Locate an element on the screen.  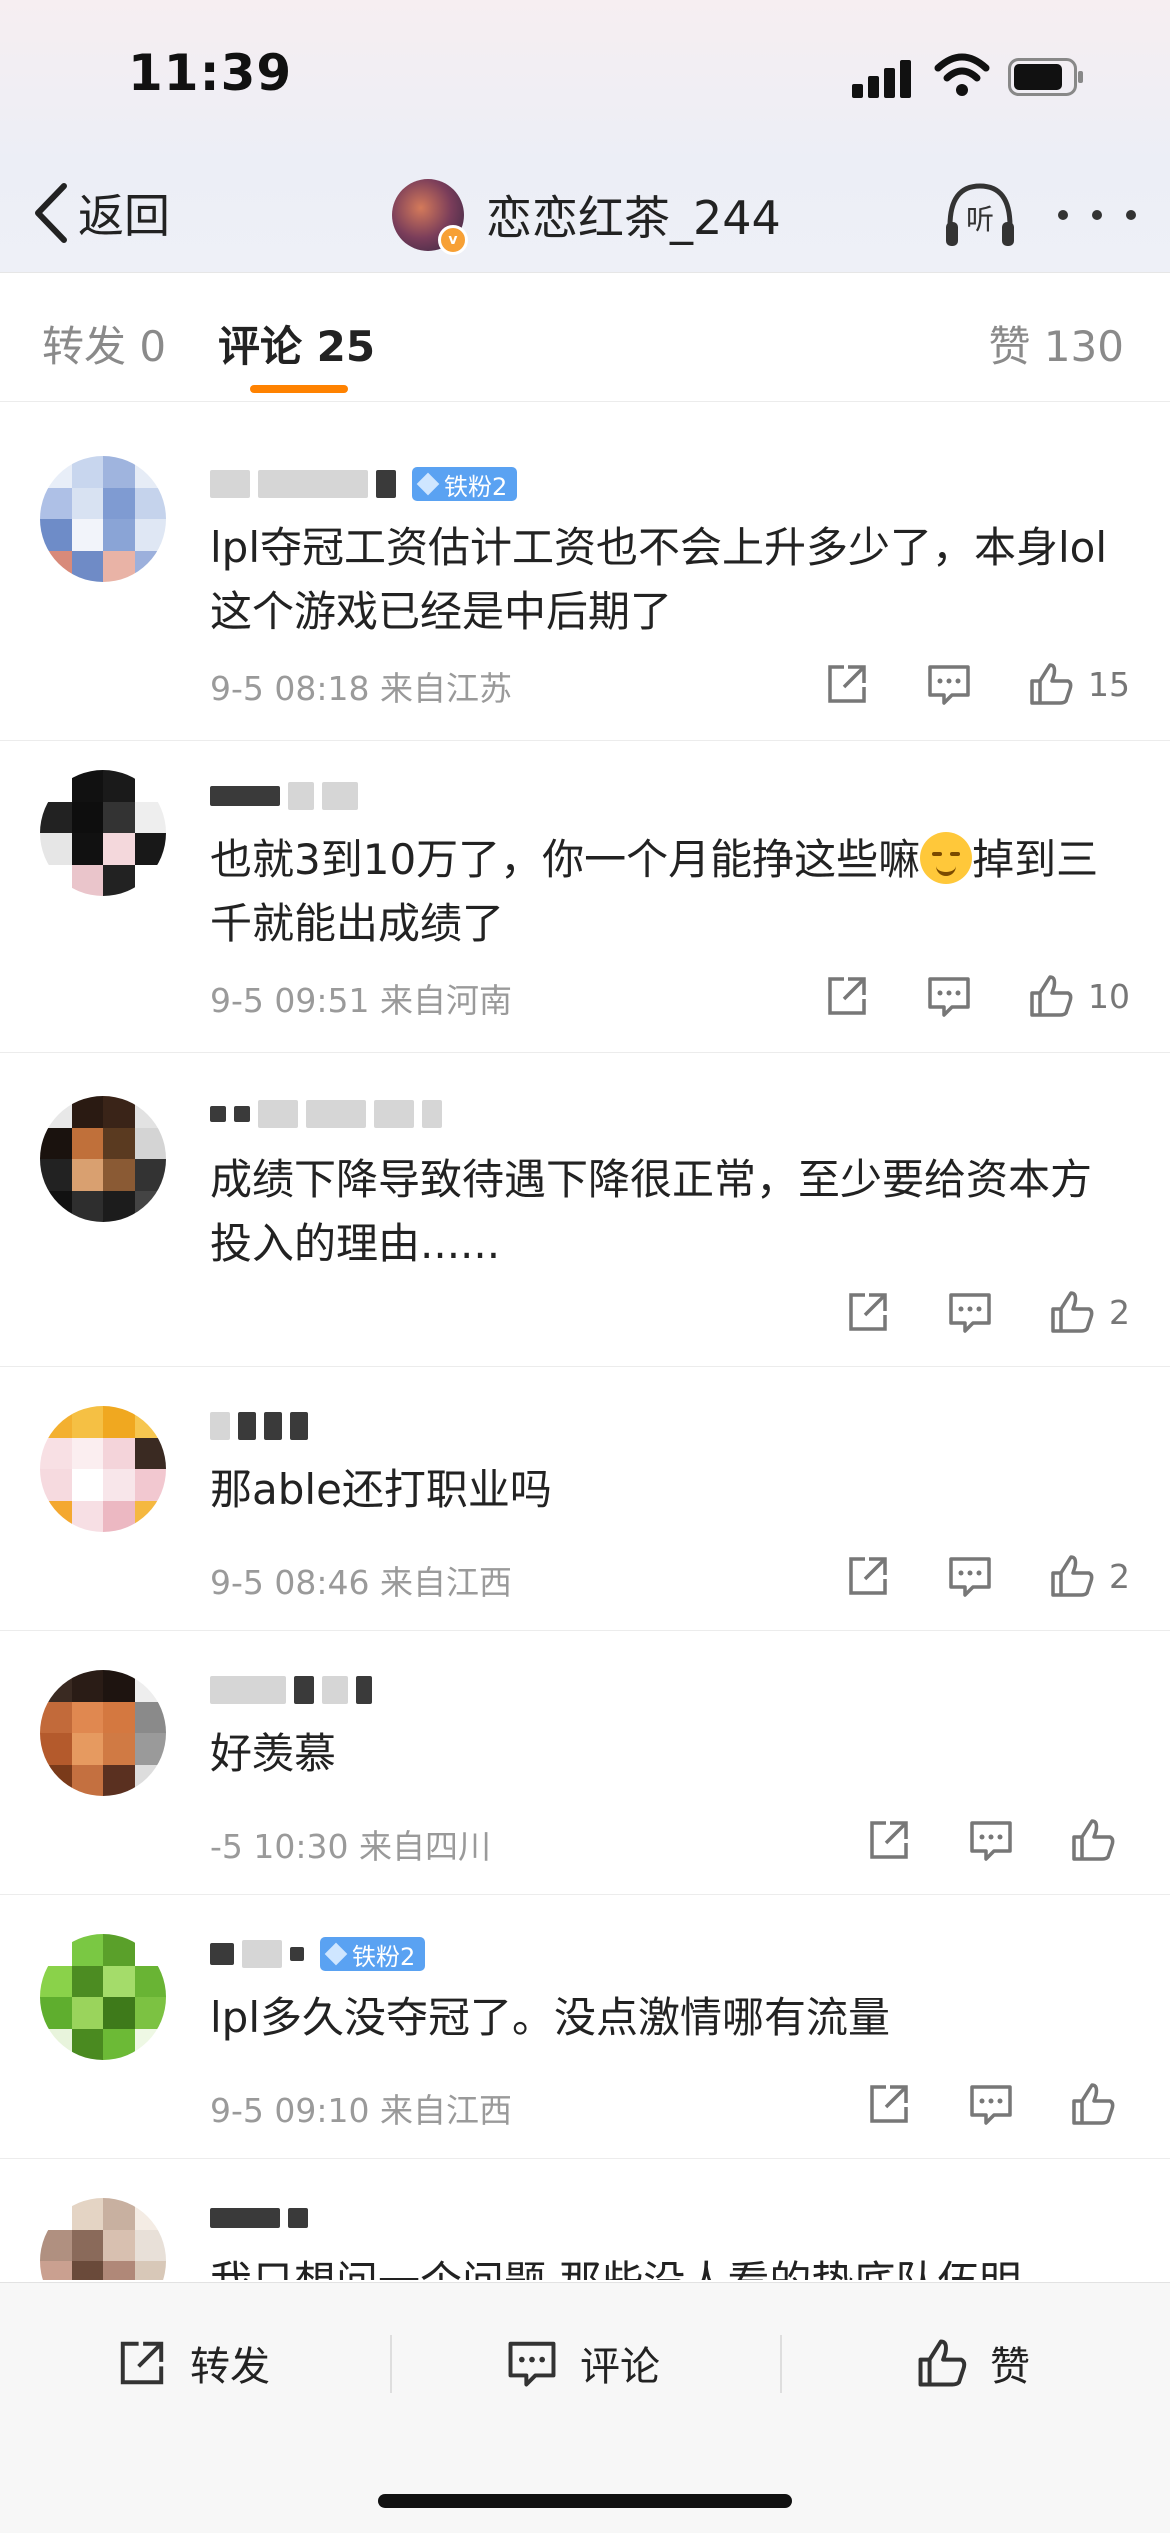
home-indicator is located at coordinates (585, 2501).